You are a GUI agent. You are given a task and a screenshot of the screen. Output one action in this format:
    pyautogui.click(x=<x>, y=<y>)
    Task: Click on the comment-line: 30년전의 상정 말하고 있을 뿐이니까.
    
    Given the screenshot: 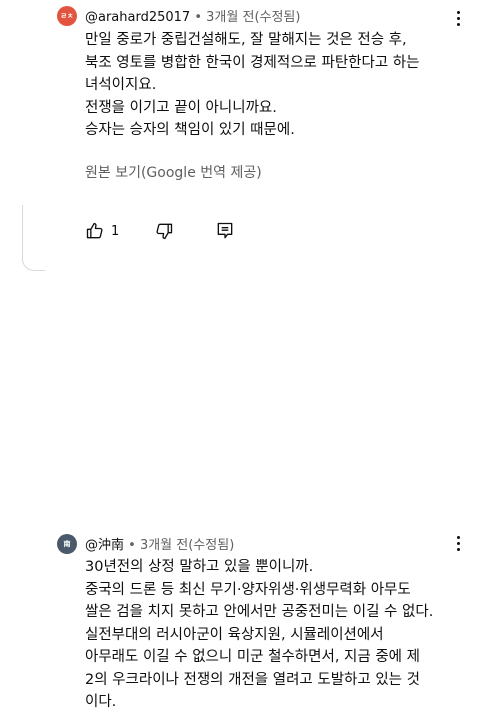 What is the action you would take?
    pyautogui.click(x=199, y=567)
    